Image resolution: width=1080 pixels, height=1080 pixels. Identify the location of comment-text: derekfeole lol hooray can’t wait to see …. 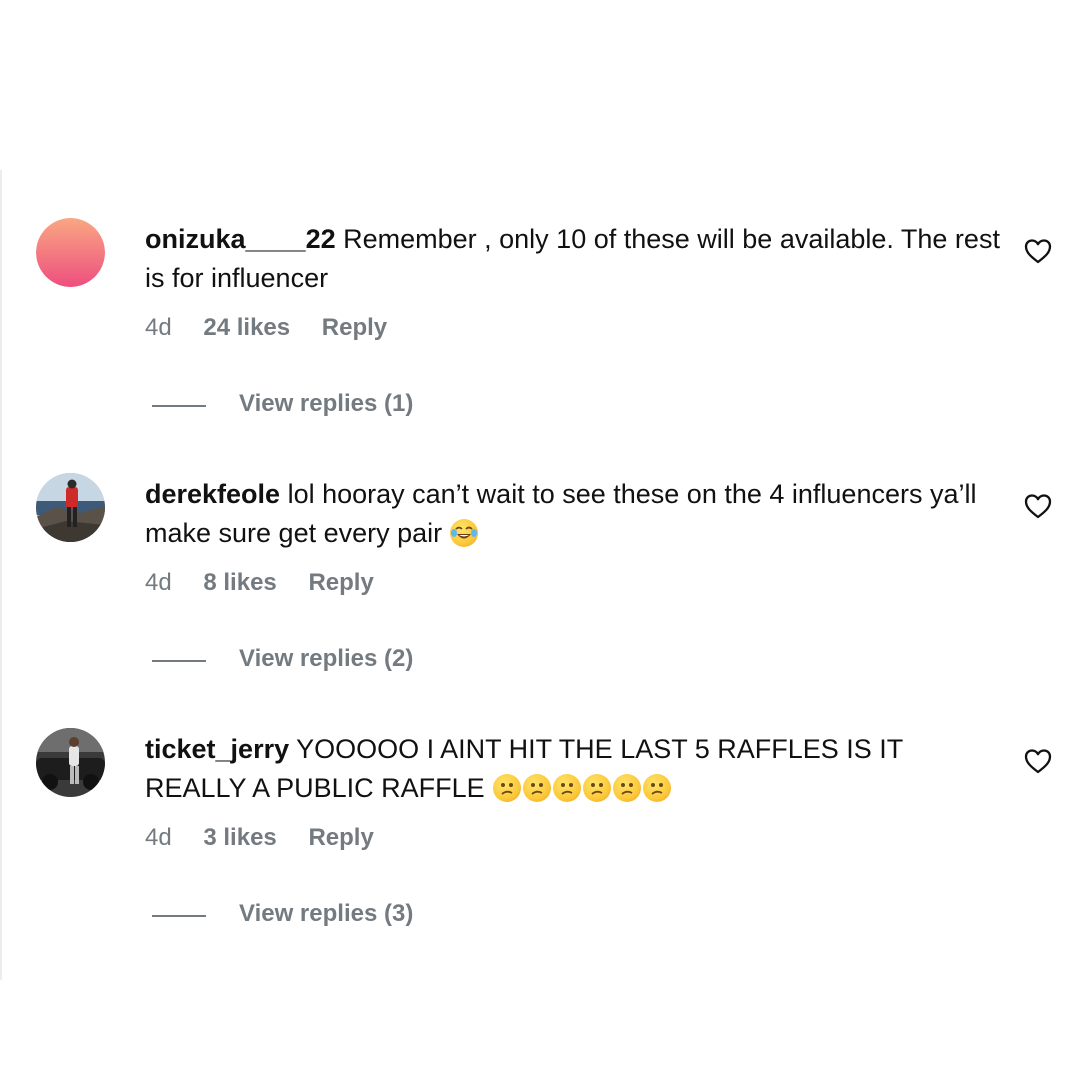
(575, 514).